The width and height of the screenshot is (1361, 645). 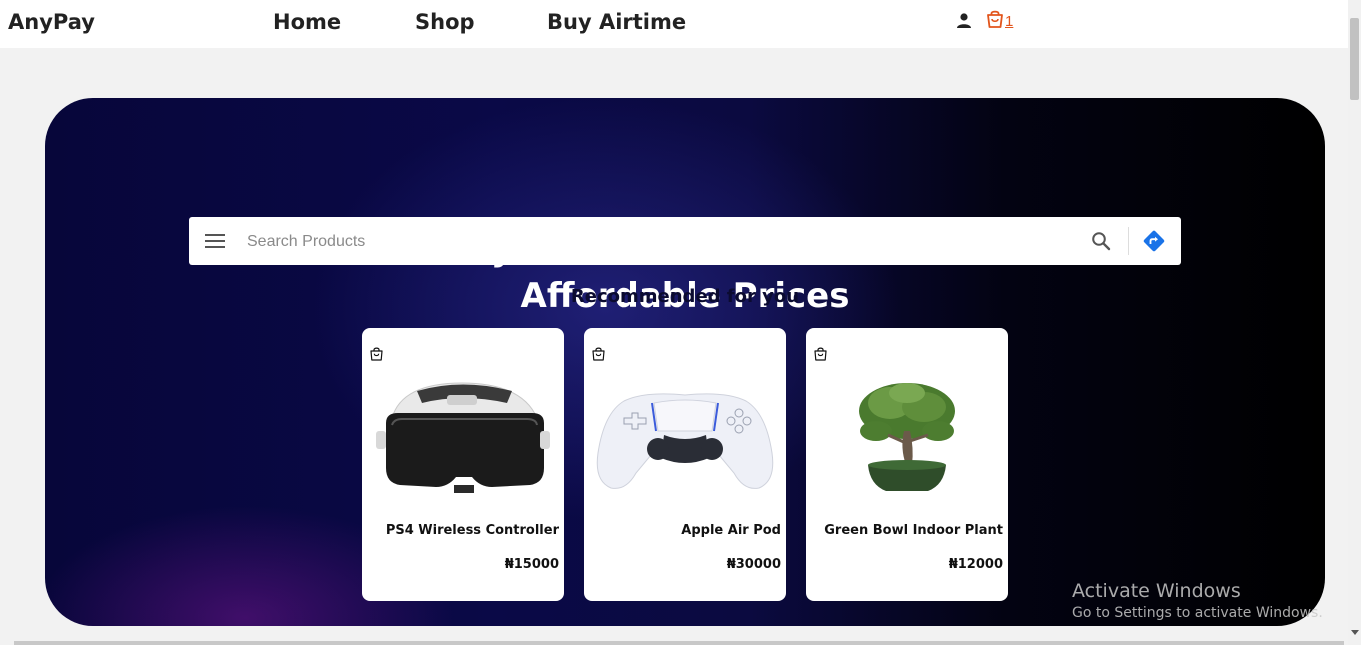 What do you see at coordinates (1355, 632) in the screenshot?
I see `scroll-down-arrow-icon` at bounding box center [1355, 632].